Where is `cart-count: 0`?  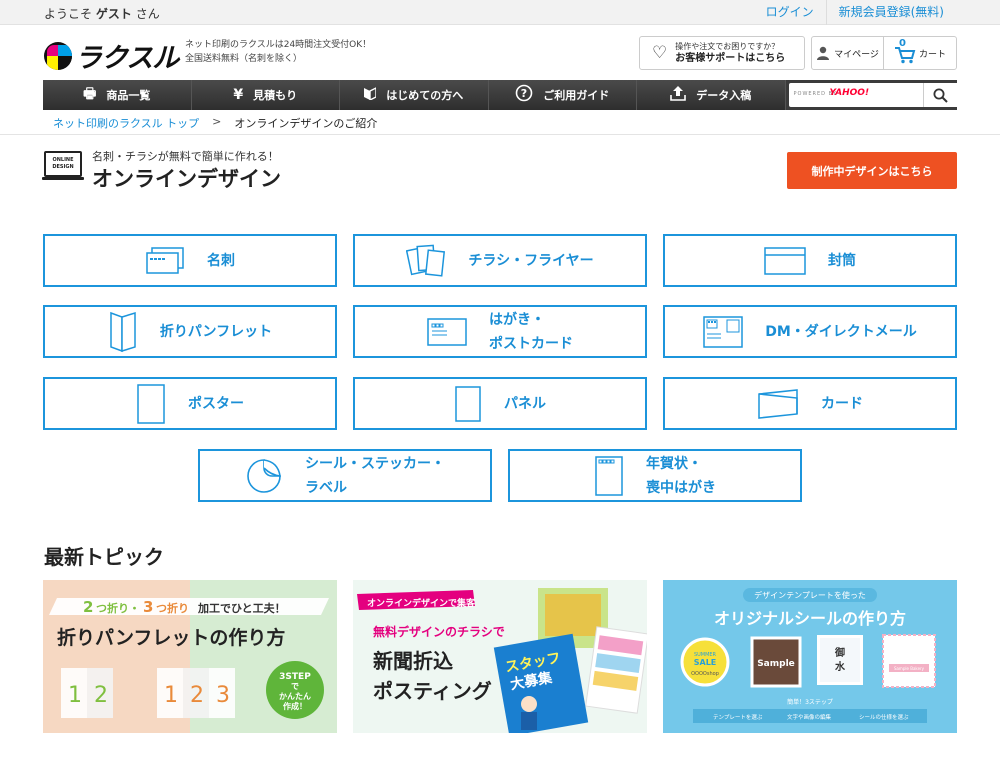
cart-count: 0 is located at coordinates (902, 43).